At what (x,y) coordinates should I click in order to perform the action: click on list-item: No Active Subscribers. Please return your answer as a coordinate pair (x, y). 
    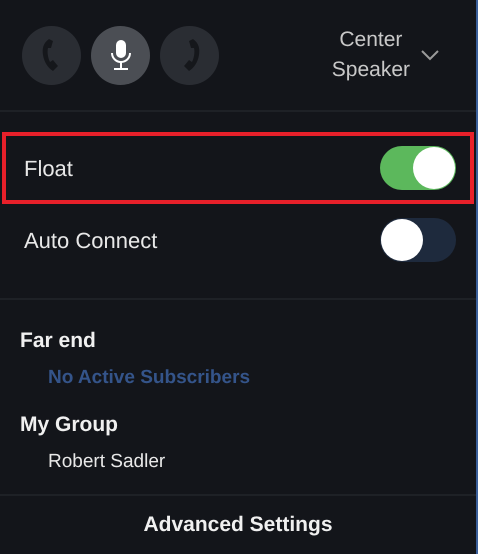
    Looking at the image, I should click on (149, 378).